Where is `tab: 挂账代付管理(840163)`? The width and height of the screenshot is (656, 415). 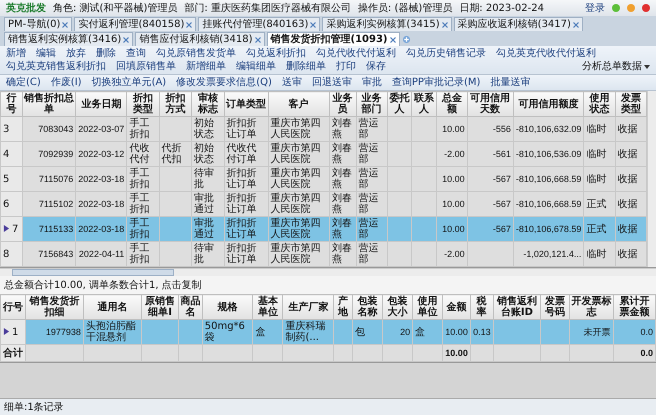 tab: 挂账代付管理(840163) is located at coordinates (259, 24).